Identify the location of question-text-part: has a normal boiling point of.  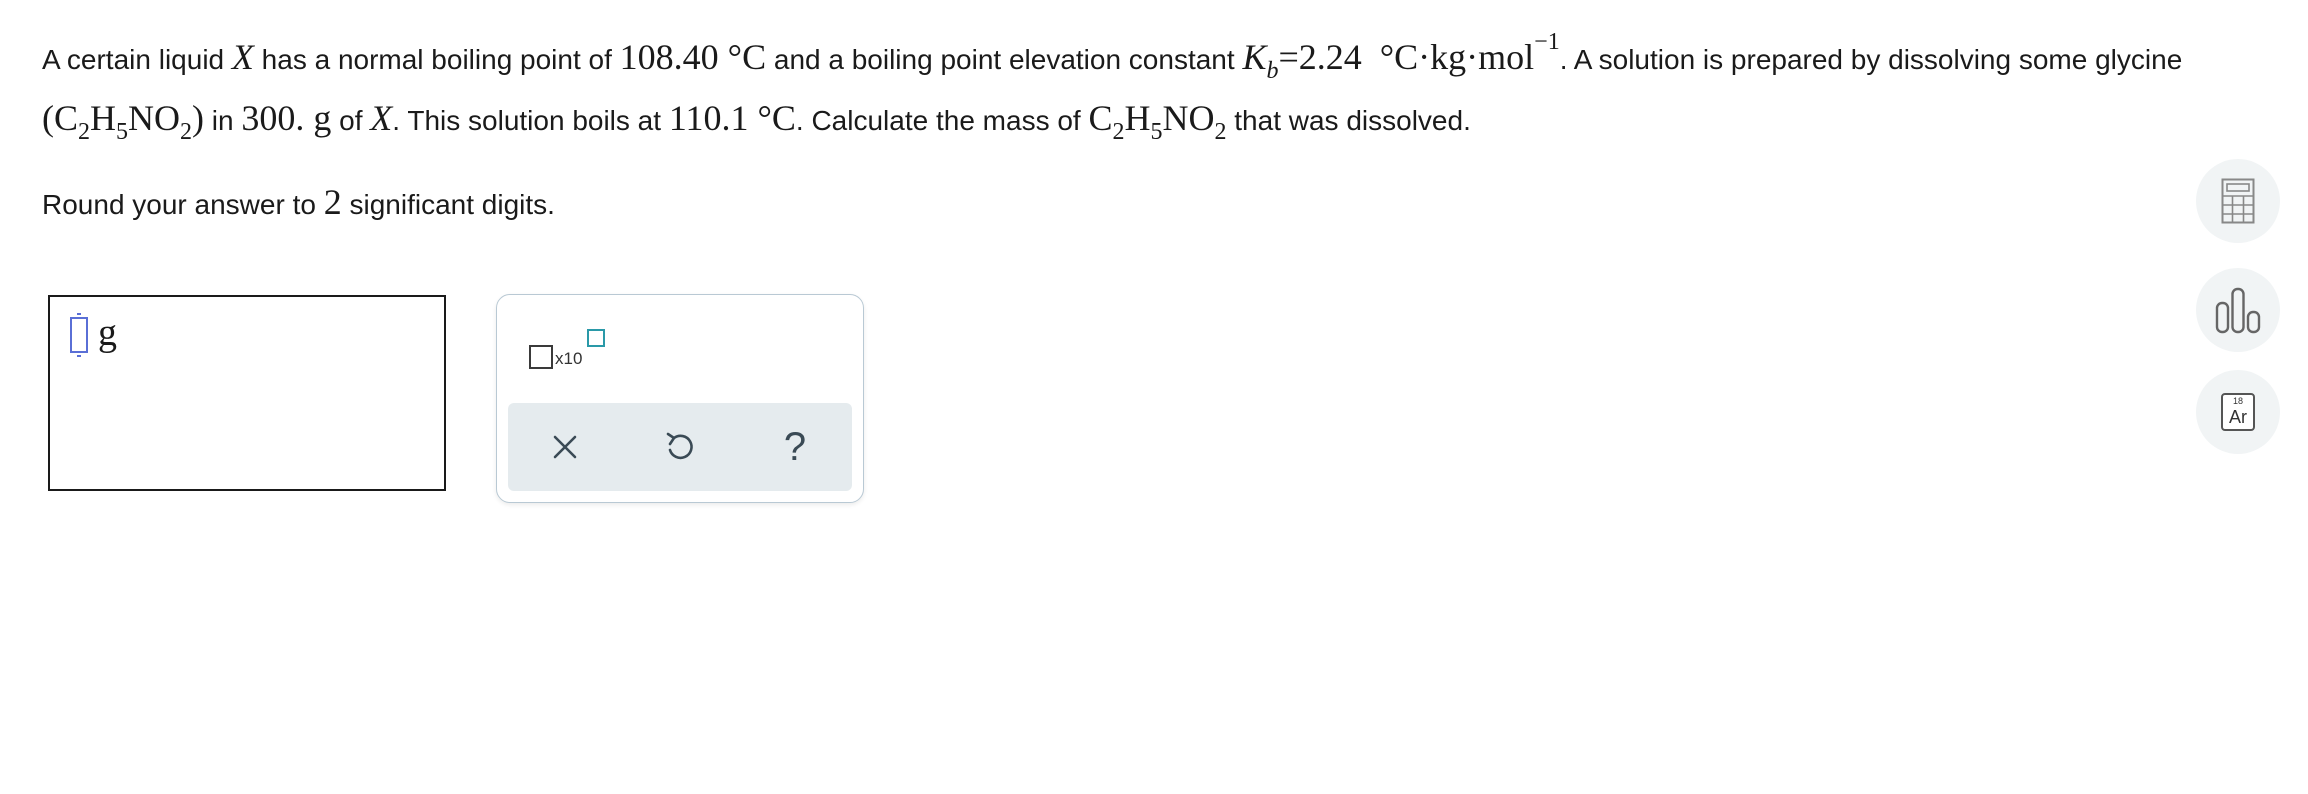
(436, 59).